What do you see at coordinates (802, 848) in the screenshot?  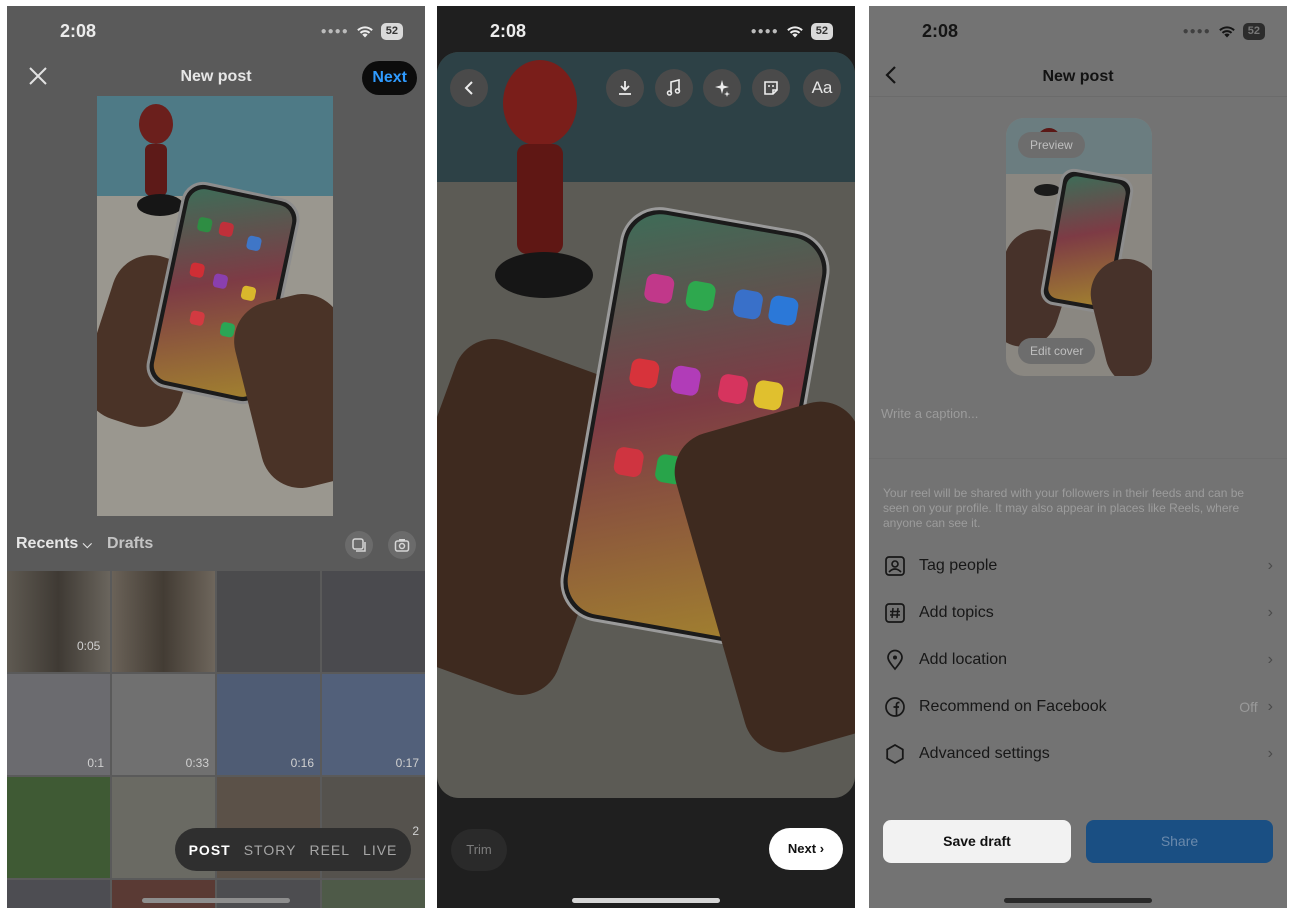 I see `next-label: Next` at bounding box center [802, 848].